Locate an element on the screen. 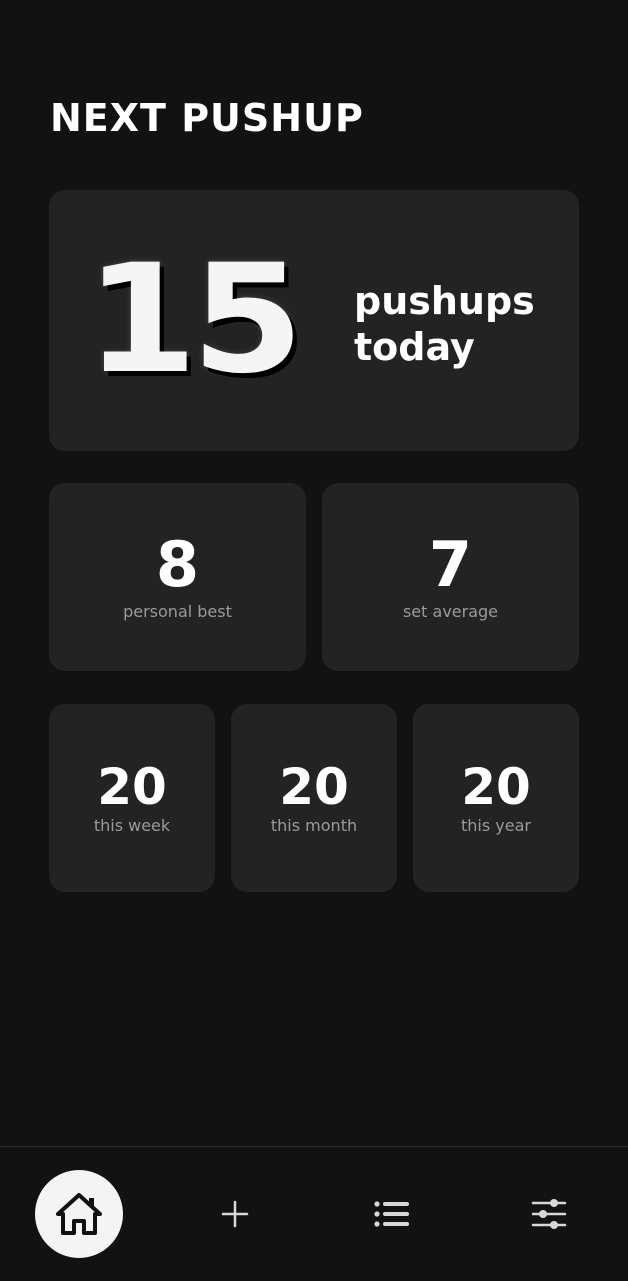 The width and height of the screenshot is (628, 1281). personal-best-label: personal best is located at coordinates (177, 611).